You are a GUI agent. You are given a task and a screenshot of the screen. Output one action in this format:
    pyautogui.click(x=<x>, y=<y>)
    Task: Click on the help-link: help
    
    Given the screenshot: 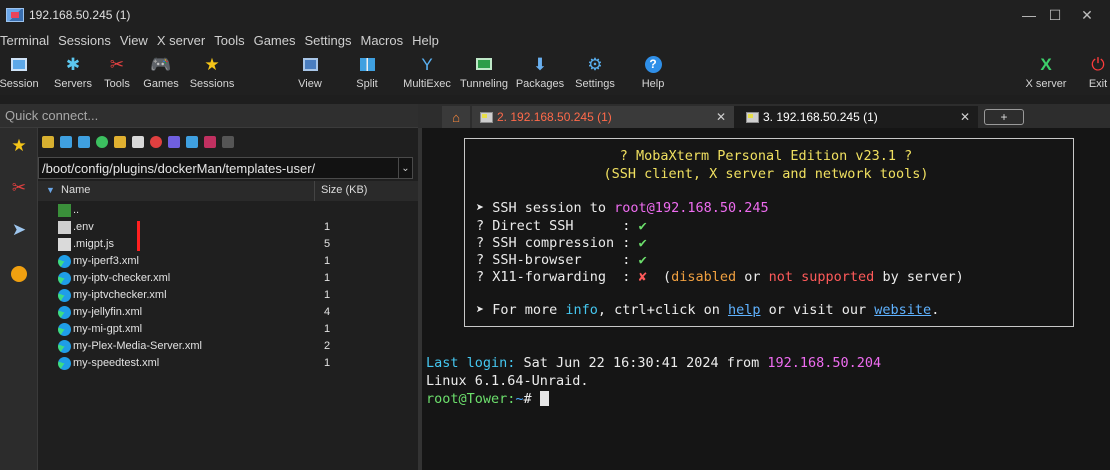 What is the action you would take?
    pyautogui.click(x=744, y=310)
    